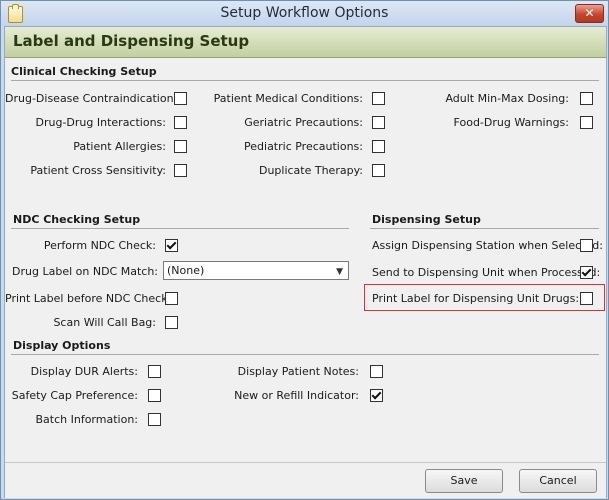  What do you see at coordinates (376, 371) in the screenshot?
I see `display-patient-notes-checkbox` at bounding box center [376, 371].